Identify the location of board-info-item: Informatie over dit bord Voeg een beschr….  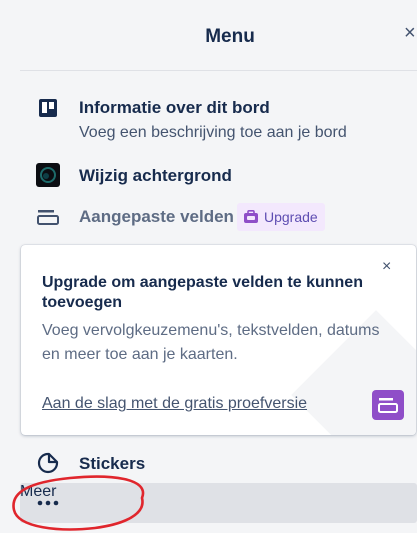
(208, 121).